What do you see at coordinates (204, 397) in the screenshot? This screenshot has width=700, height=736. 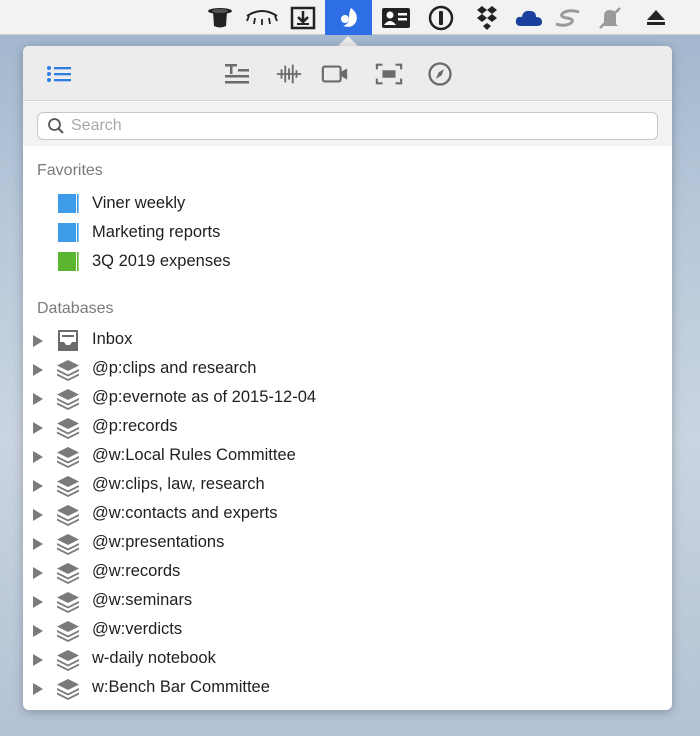 I see `database-label: @p:evernote as of 2015-12-04` at bounding box center [204, 397].